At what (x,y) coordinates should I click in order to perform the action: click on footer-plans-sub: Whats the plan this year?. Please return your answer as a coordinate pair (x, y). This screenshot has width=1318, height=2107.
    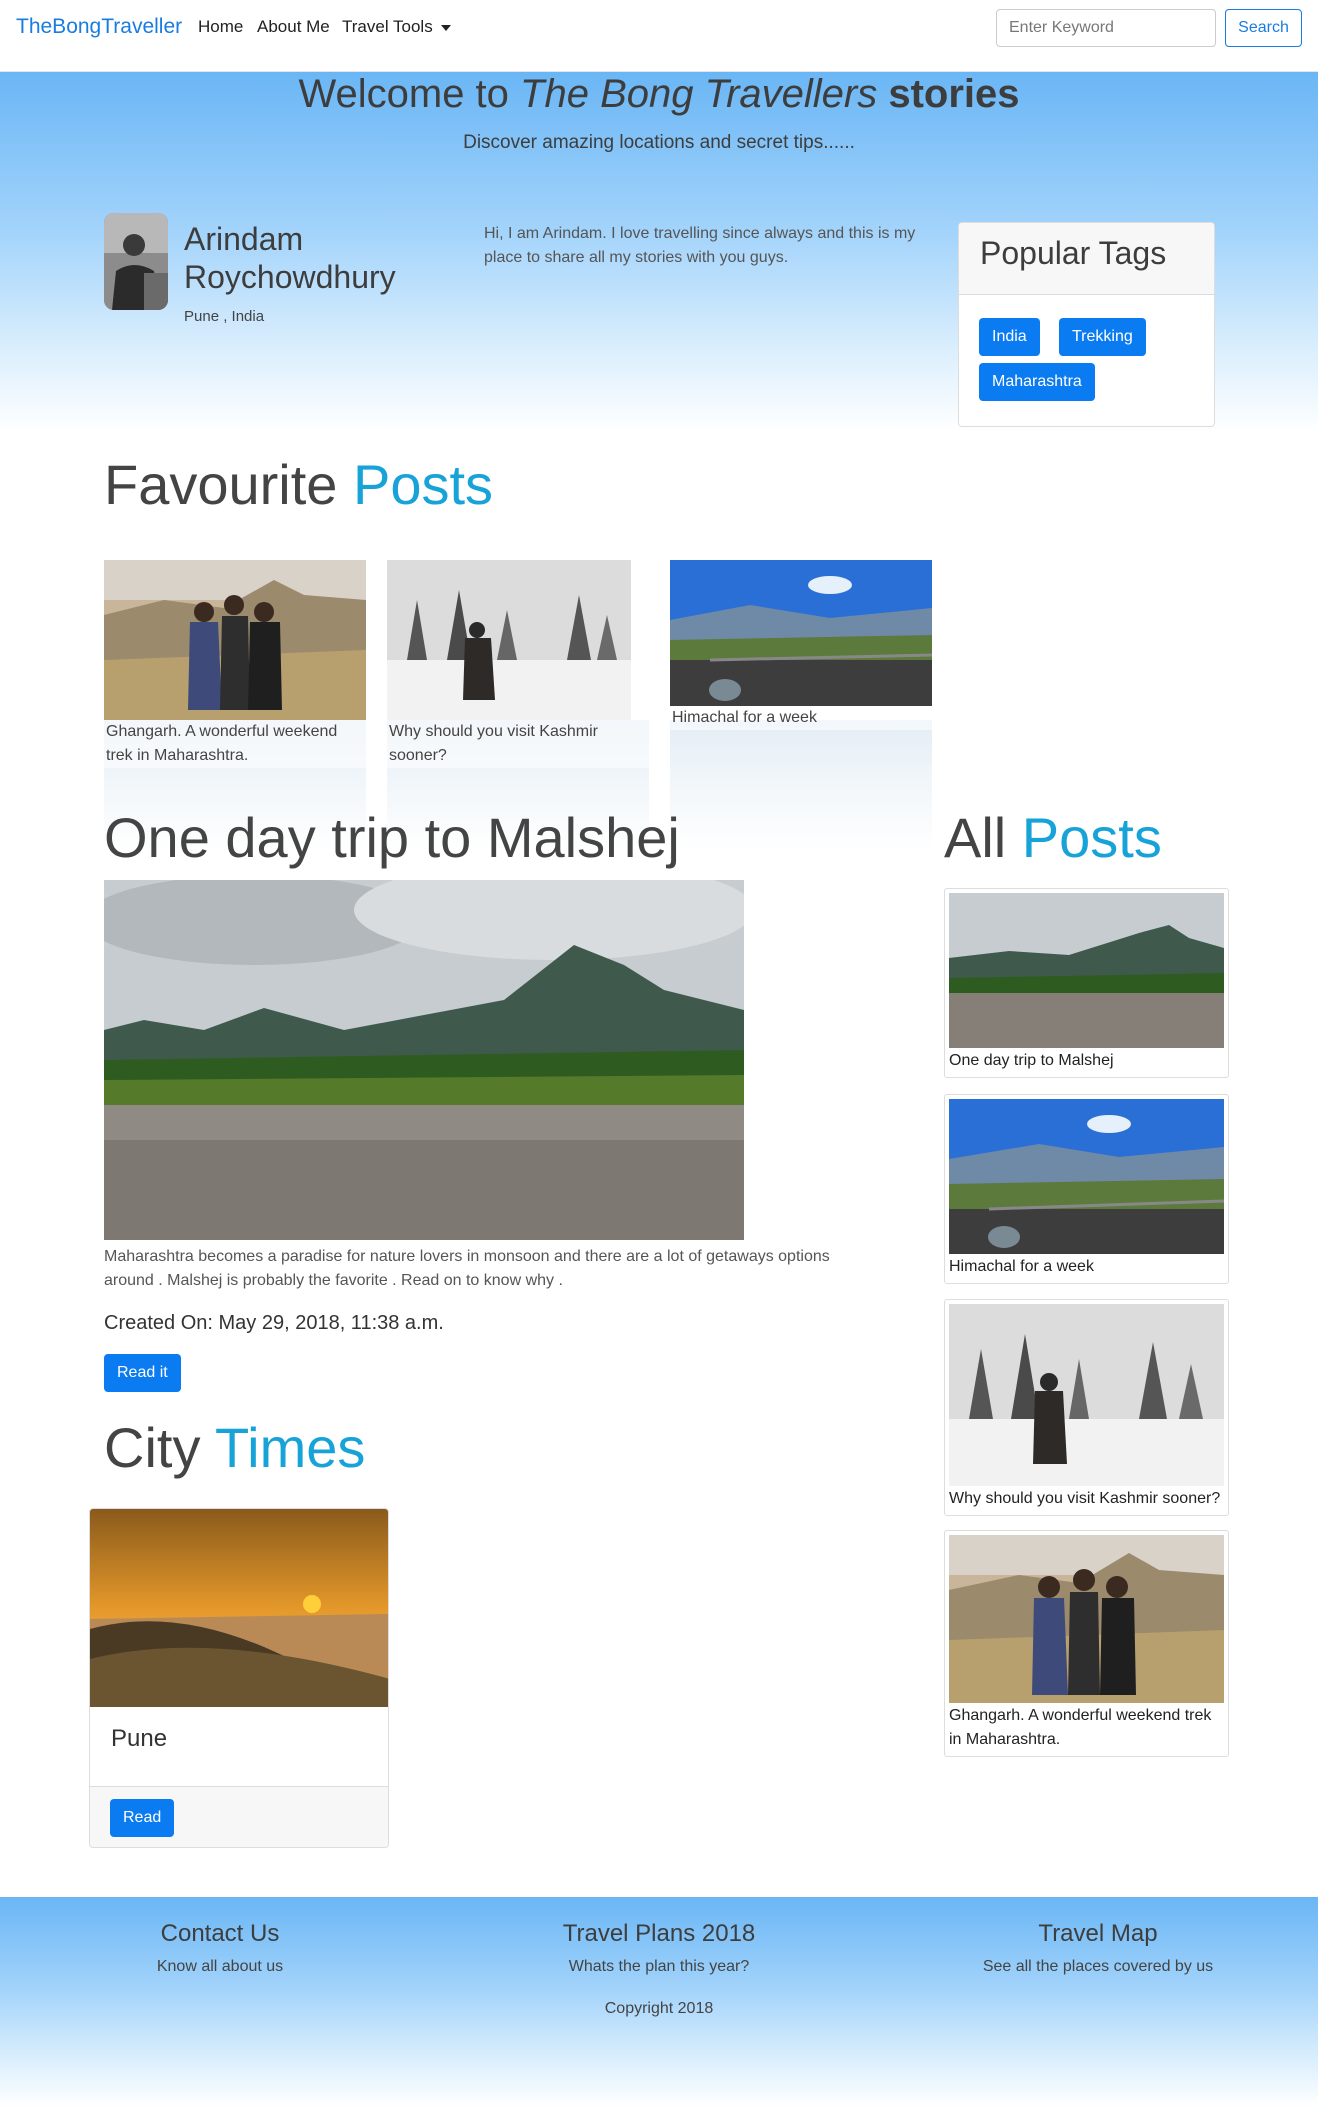
    Looking at the image, I should click on (659, 1966).